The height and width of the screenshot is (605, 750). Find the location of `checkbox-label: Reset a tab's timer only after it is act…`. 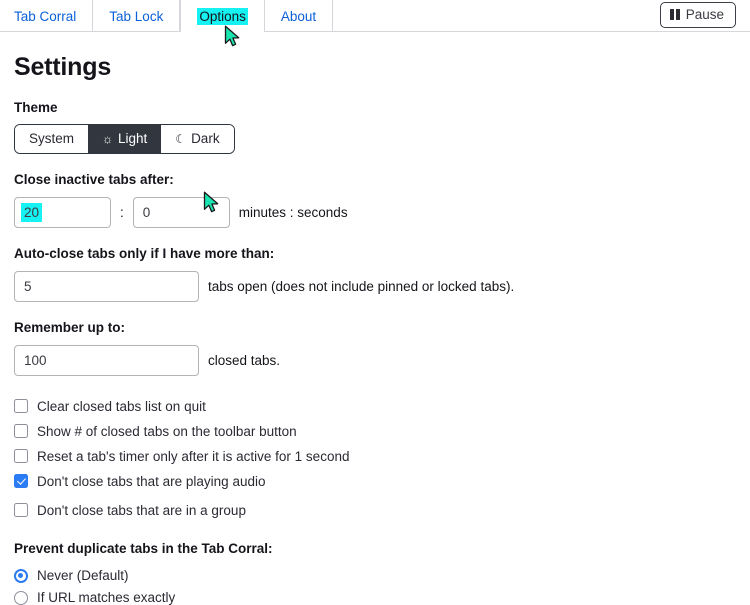

checkbox-label: Reset a tab's timer only after it is act… is located at coordinates (193, 456).